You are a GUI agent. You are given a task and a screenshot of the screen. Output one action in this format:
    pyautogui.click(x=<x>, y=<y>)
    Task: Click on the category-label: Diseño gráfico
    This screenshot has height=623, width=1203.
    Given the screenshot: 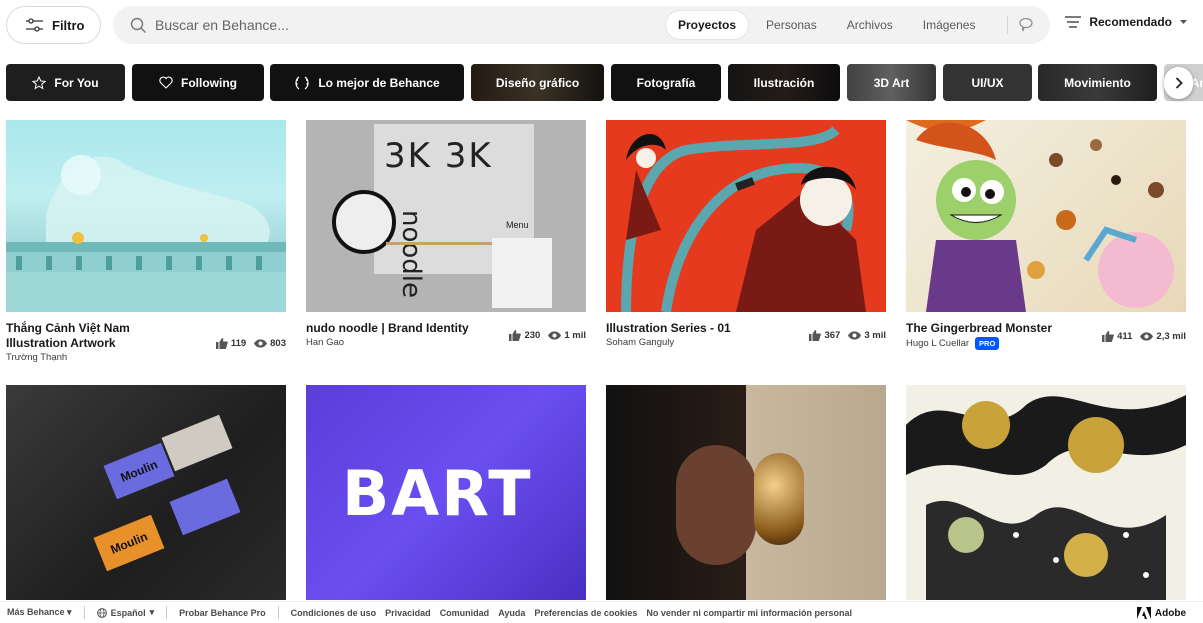 What is the action you would take?
    pyautogui.click(x=537, y=82)
    